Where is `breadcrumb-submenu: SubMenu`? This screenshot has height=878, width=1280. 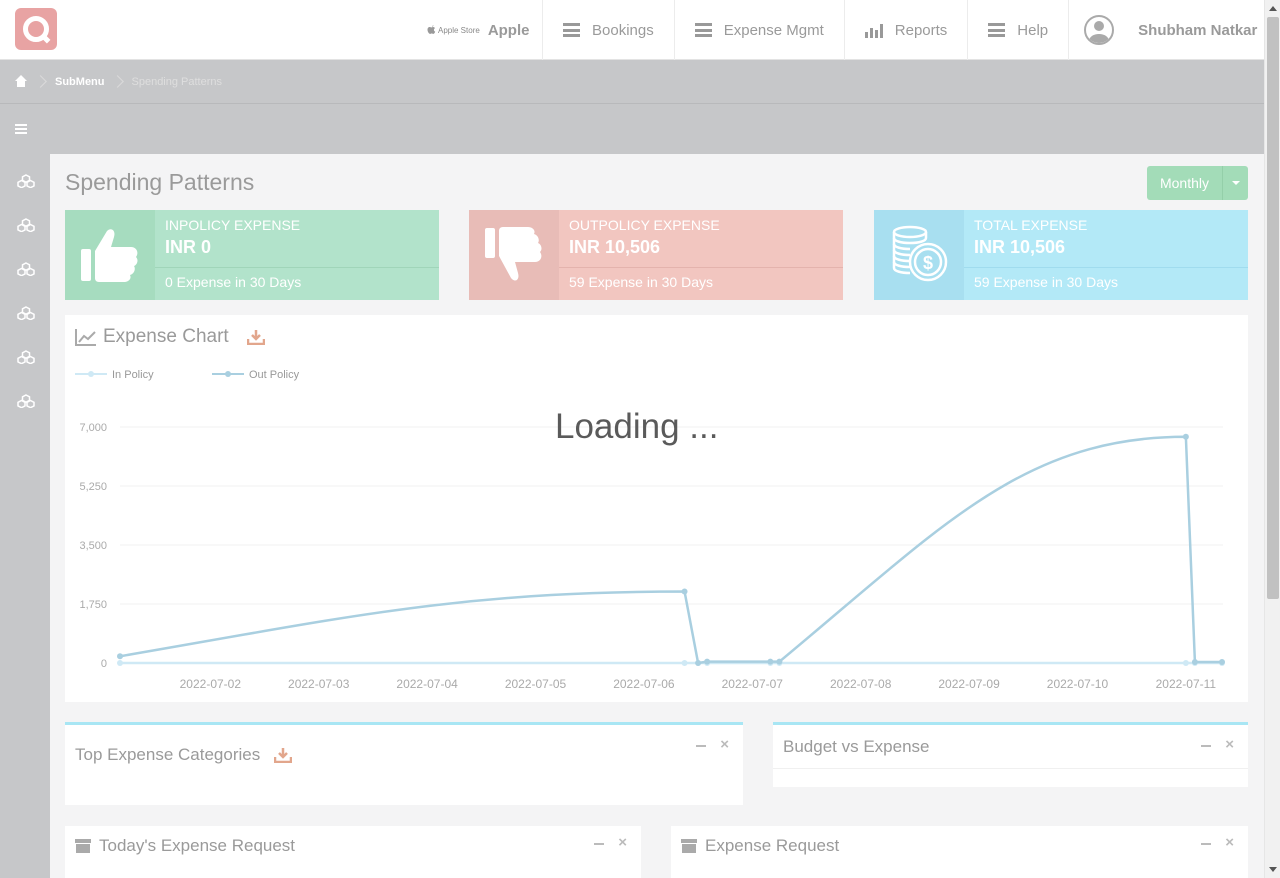 breadcrumb-submenu: SubMenu is located at coordinates (80, 82).